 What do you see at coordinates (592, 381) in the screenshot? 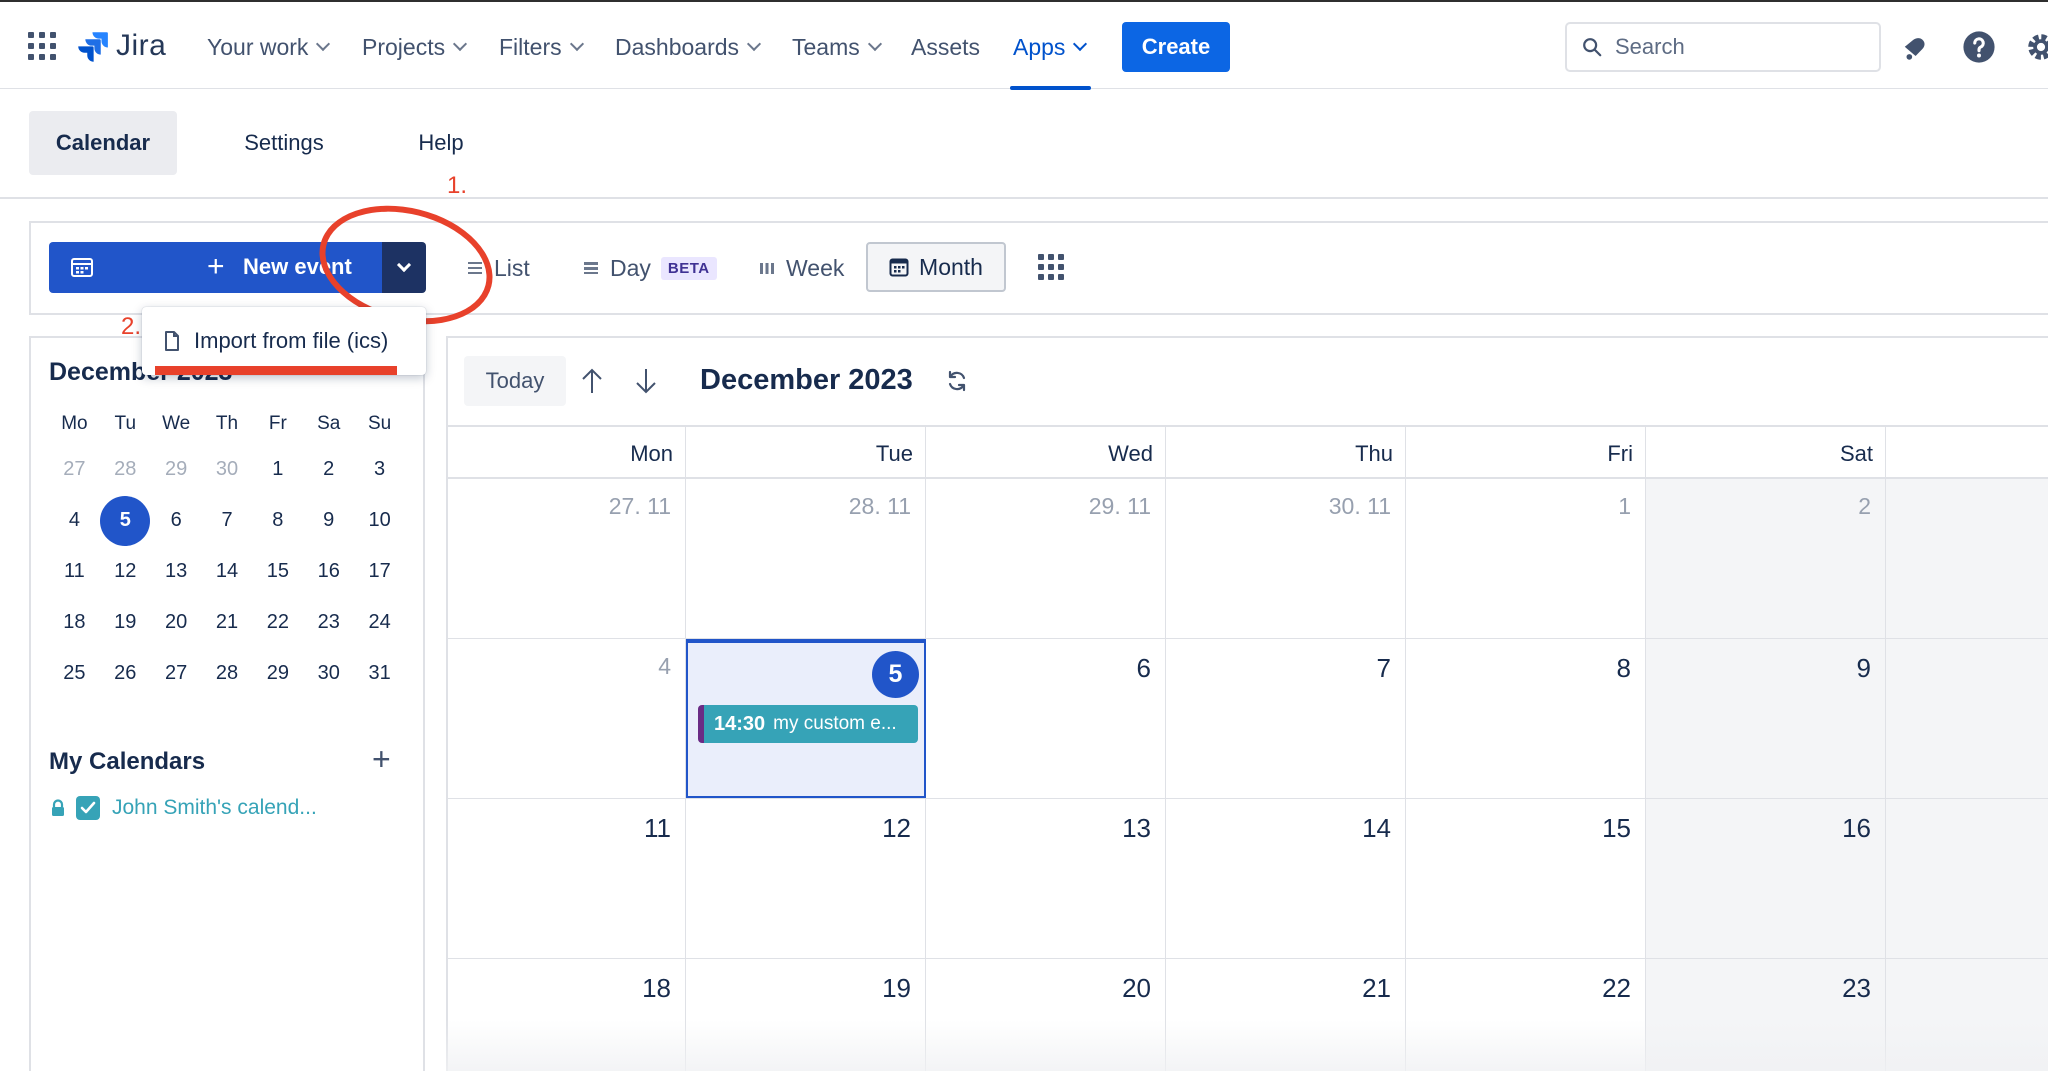
I see `arrow-up-icon` at bounding box center [592, 381].